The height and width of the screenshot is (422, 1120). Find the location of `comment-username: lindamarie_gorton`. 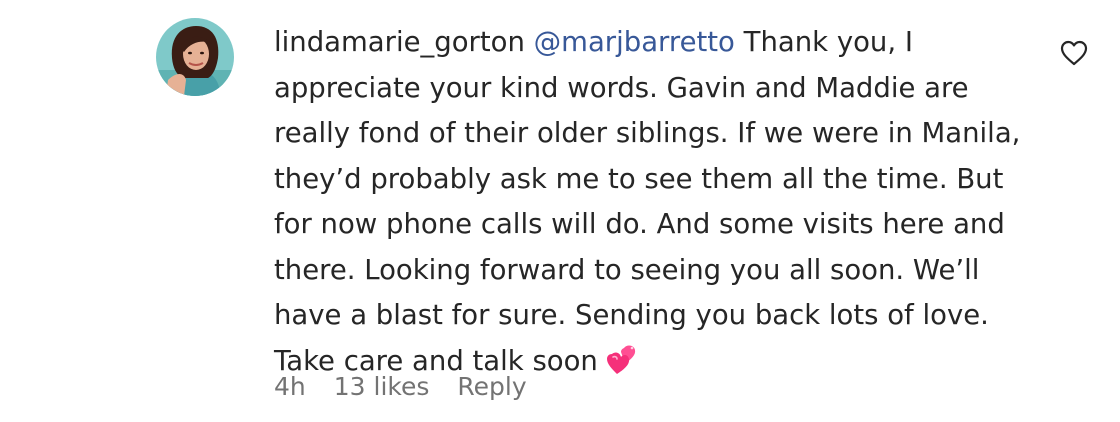

comment-username: lindamarie_gorton is located at coordinates (399, 42).